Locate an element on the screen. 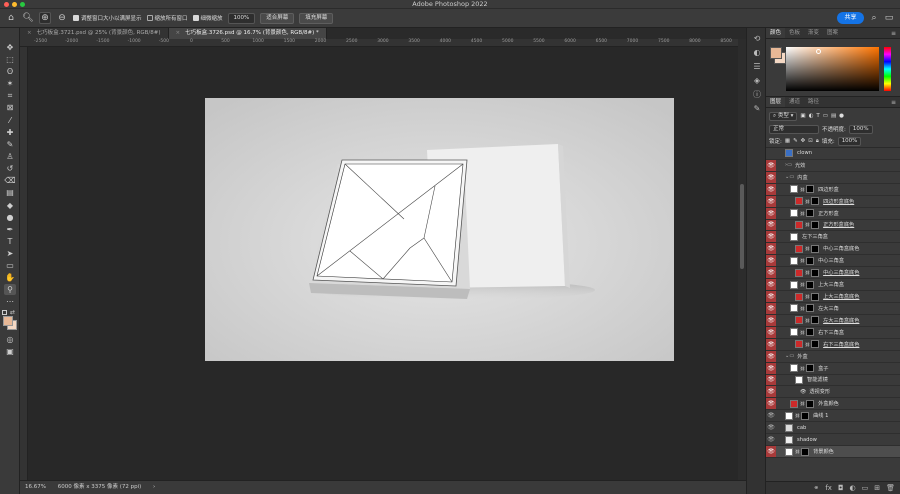 This screenshot has height=494, width=900. adjustments-panel-icon: ◐ is located at coordinates (757, 53).